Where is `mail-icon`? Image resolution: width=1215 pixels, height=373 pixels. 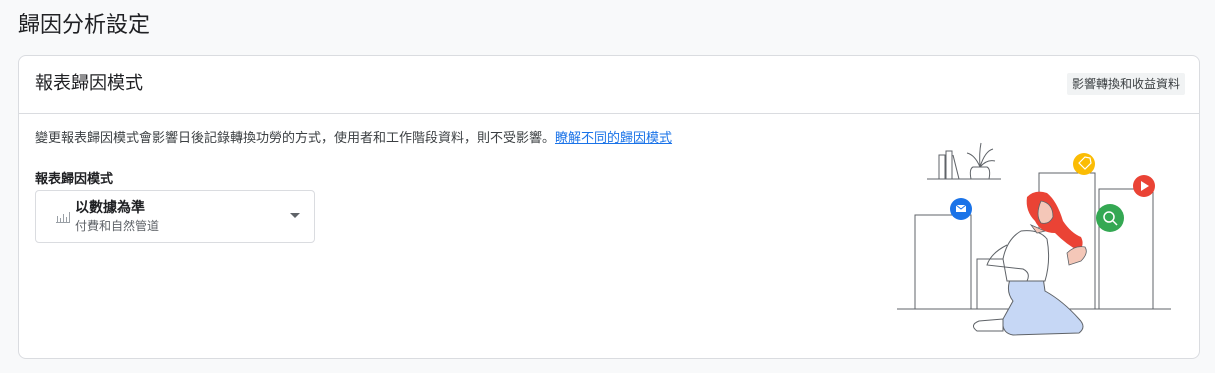
mail-icon is located at coordinates (961, 209).